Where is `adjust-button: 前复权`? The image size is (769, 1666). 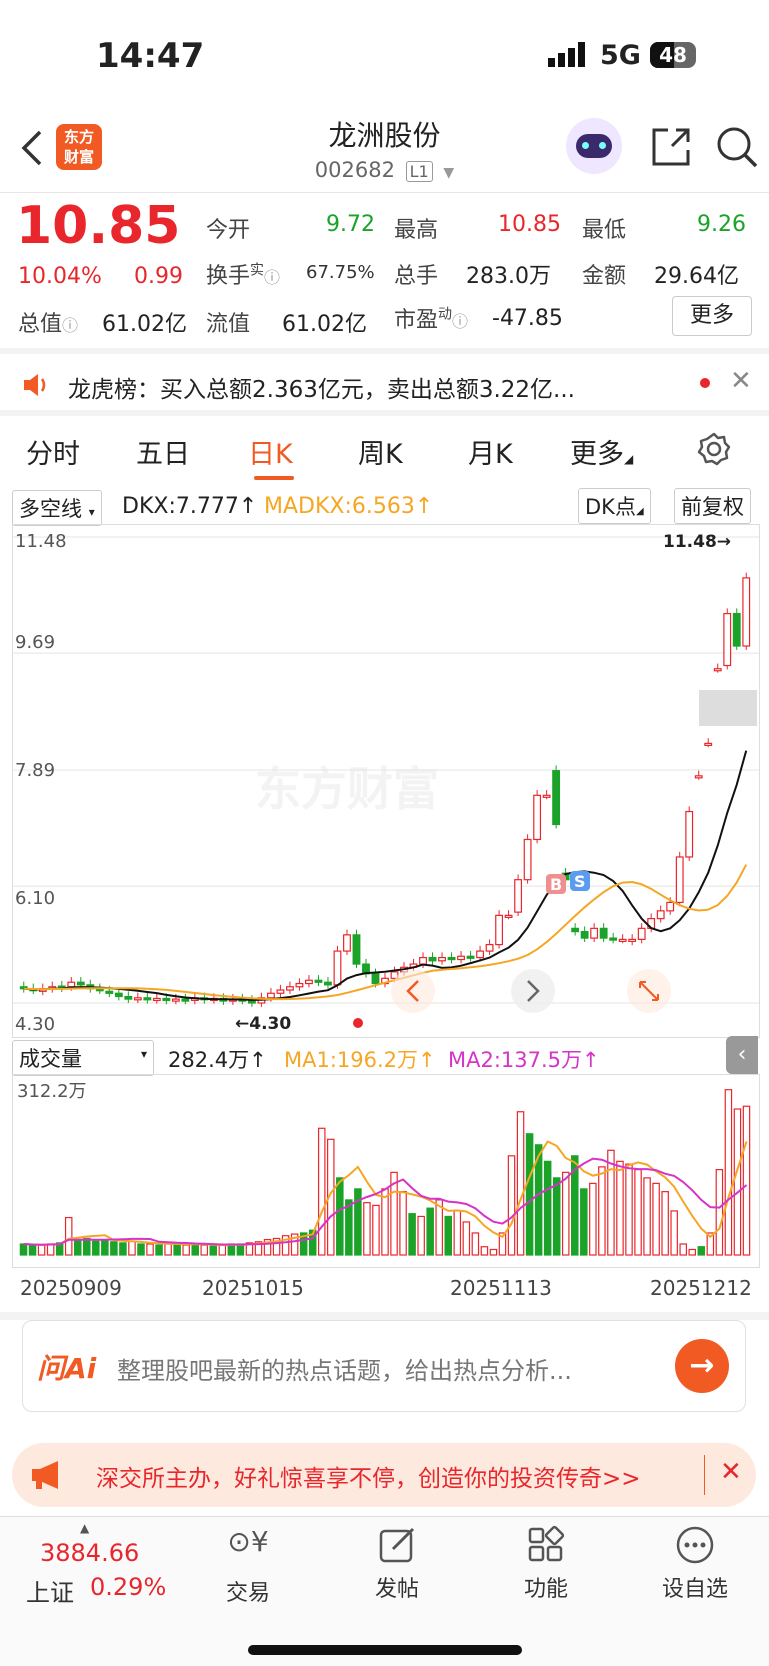
adjust-button: 前复权 is located at coordinates (712, 506).